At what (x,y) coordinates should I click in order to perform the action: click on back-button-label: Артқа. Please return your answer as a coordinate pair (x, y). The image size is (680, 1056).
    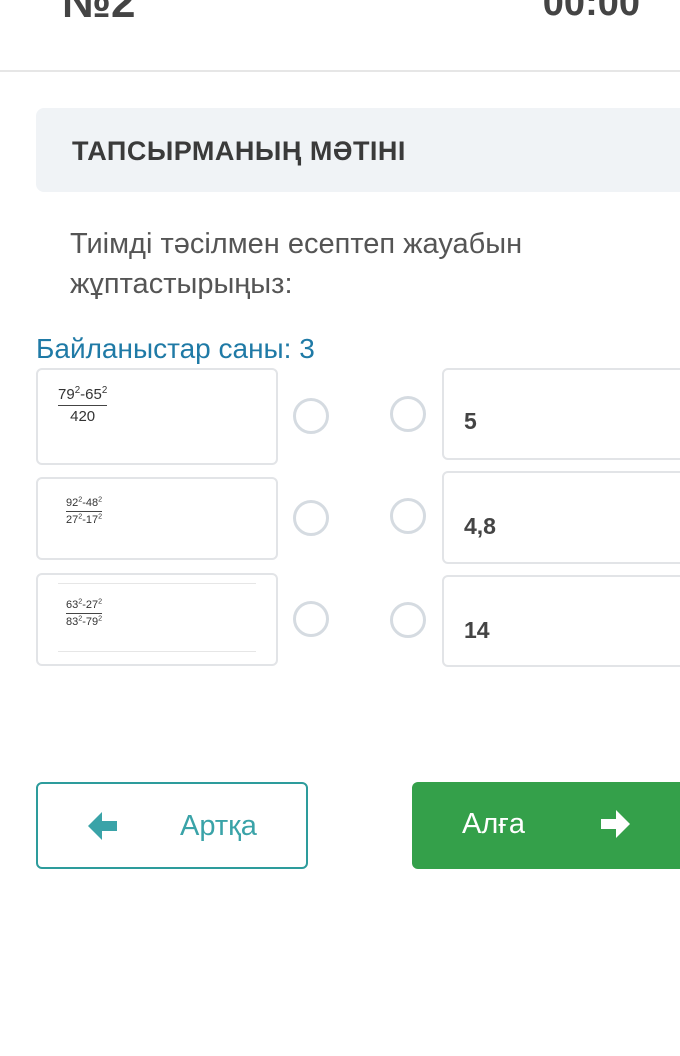
    Looking at the image, I should click on (218, 826).